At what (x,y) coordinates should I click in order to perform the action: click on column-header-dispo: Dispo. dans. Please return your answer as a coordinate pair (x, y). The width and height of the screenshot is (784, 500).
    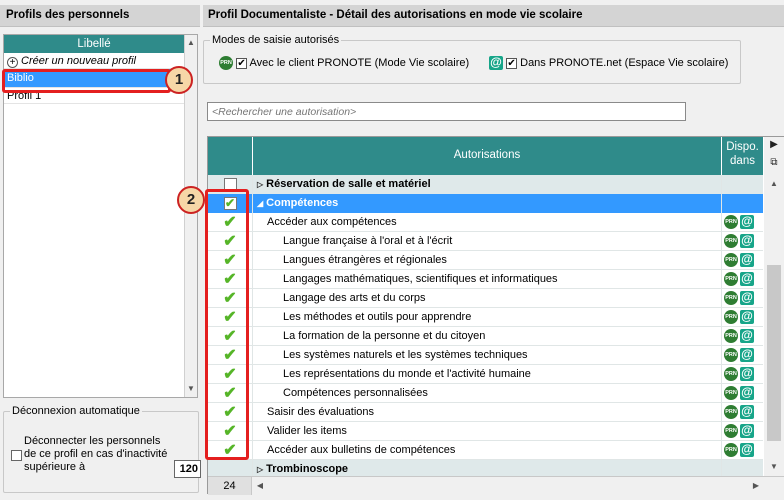
    Looking at the image, I should click on (742, 156).